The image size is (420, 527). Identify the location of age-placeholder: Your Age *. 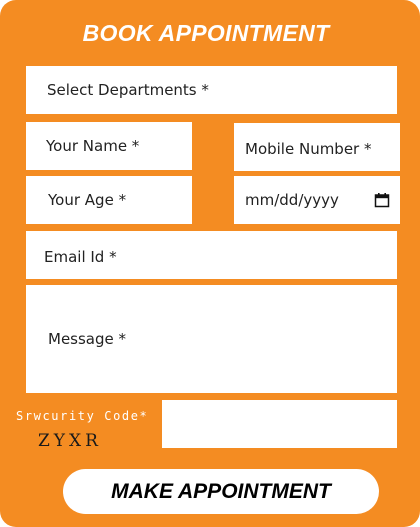
(87, 200).